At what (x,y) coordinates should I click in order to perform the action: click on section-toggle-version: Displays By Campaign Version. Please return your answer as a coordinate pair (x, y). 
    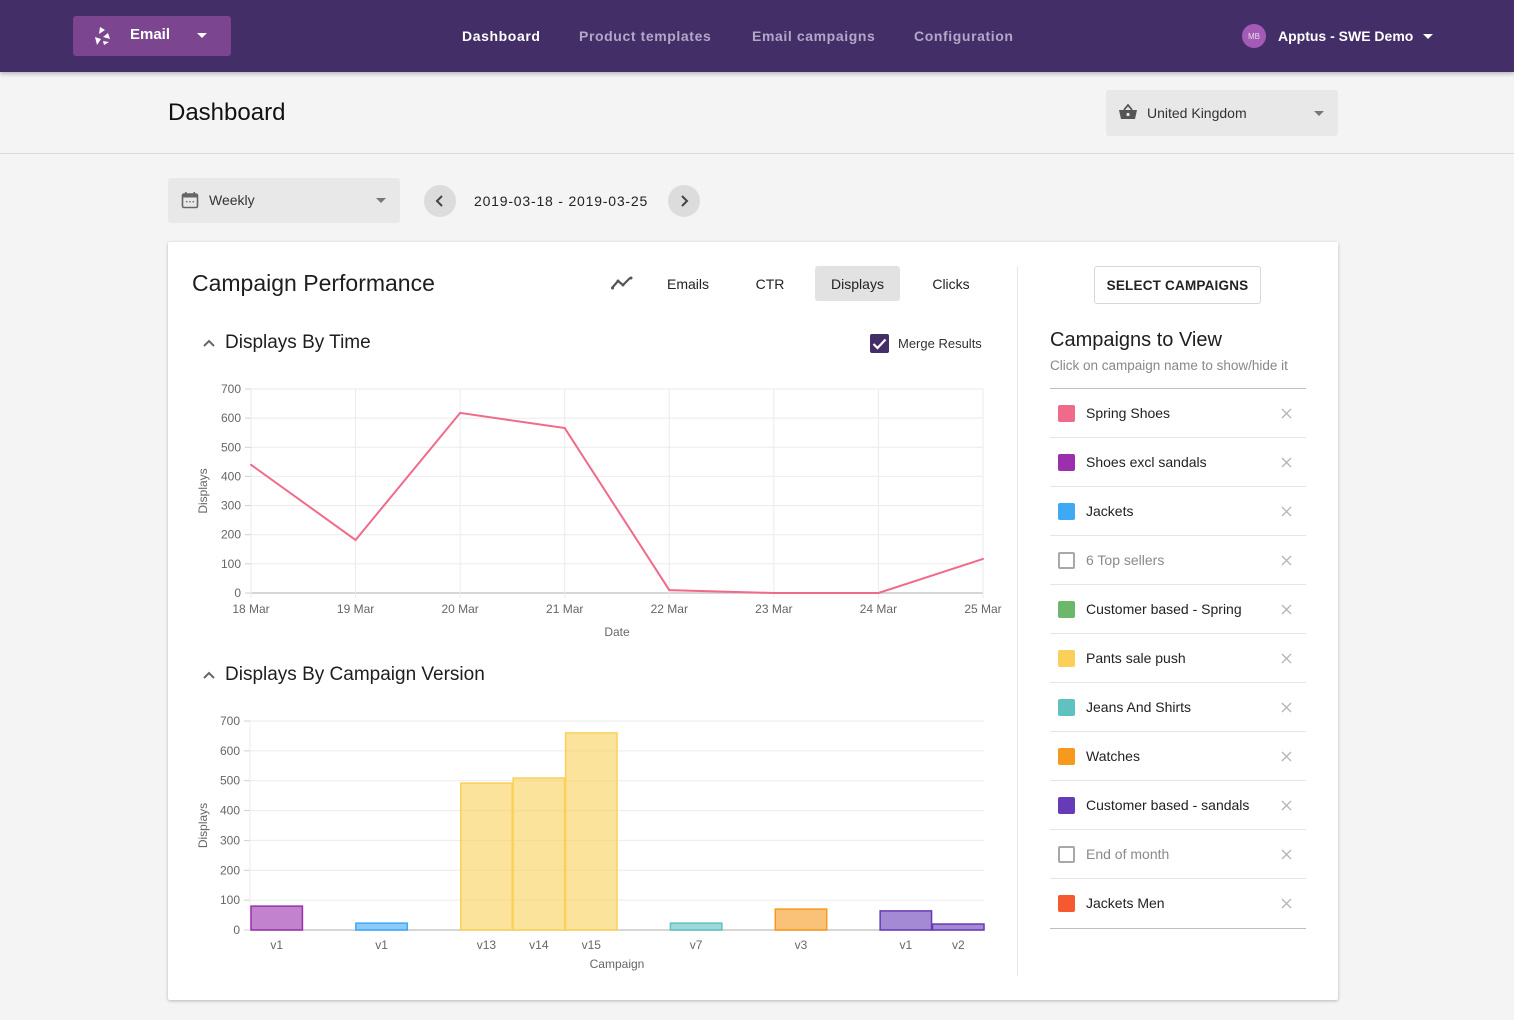
    Looking at the image, I should click on (343, 675).